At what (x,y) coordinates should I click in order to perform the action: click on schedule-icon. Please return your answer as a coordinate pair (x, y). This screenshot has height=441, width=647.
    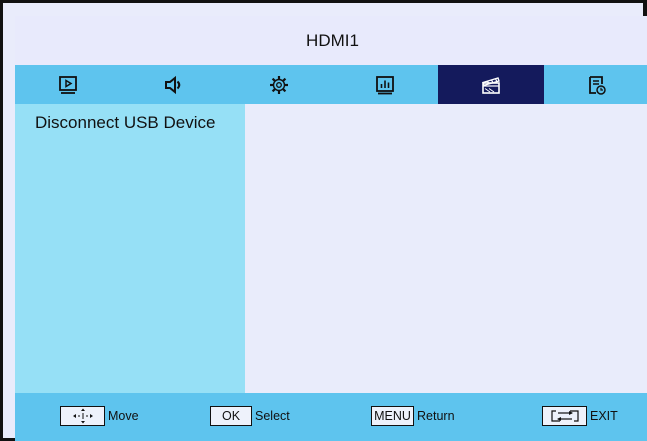
    Looking at the image, I should click on (597, 85).